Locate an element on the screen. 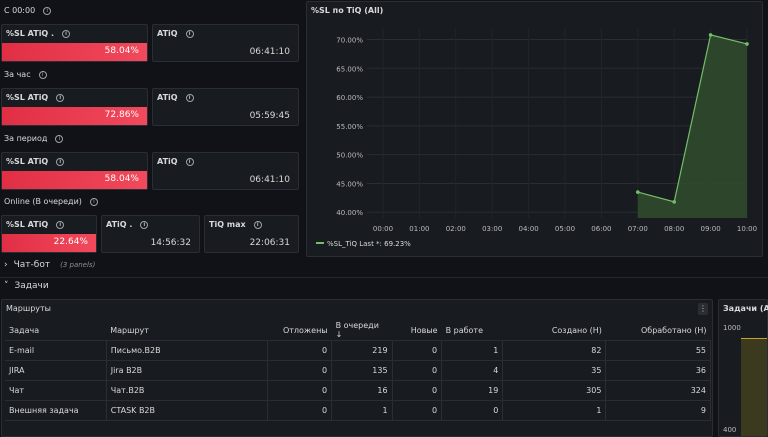  y-tick-label: 70.00% is located at coordinates (349, 41).